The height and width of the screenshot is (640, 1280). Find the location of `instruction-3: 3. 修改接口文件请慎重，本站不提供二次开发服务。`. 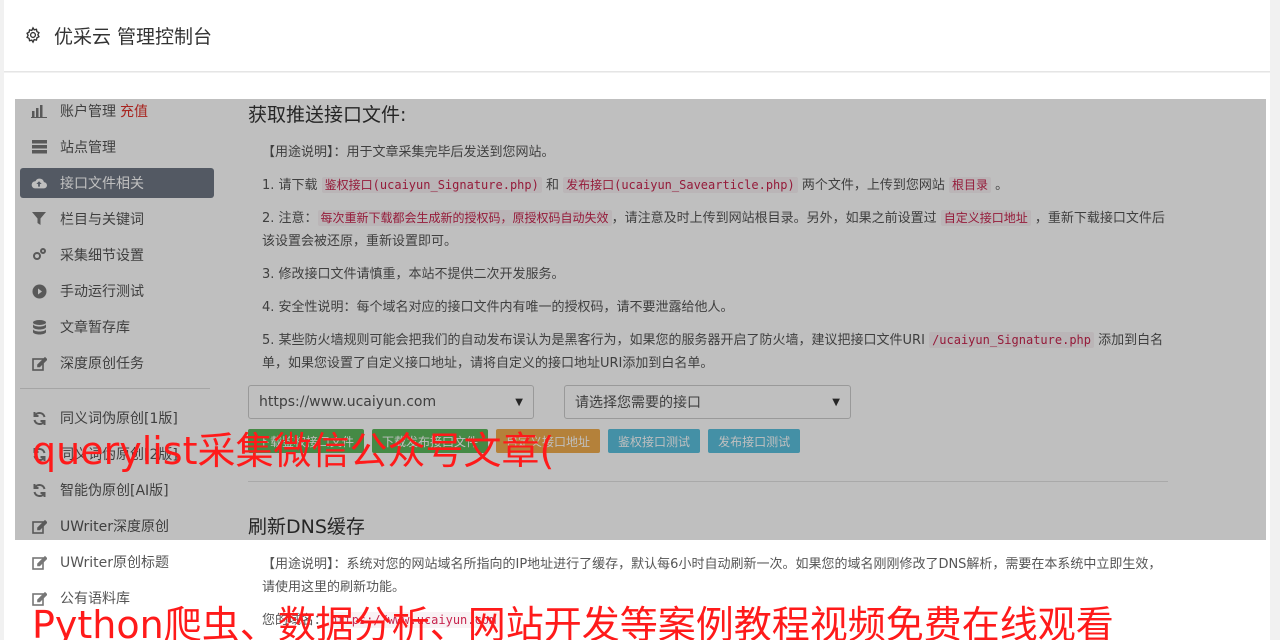

instruction-3: 3. 修改接口文件请慎重，本站不提供二次开发服务。 is located at coordinates (413, 274).